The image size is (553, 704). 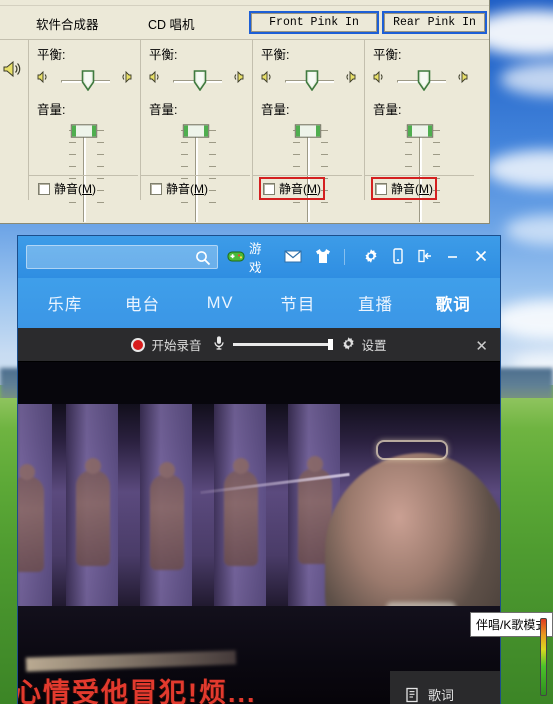 What do you see at coordinates (298, 303) in the screenshot?
I see `tab-program: 节目` at bounding box center [298, 303].